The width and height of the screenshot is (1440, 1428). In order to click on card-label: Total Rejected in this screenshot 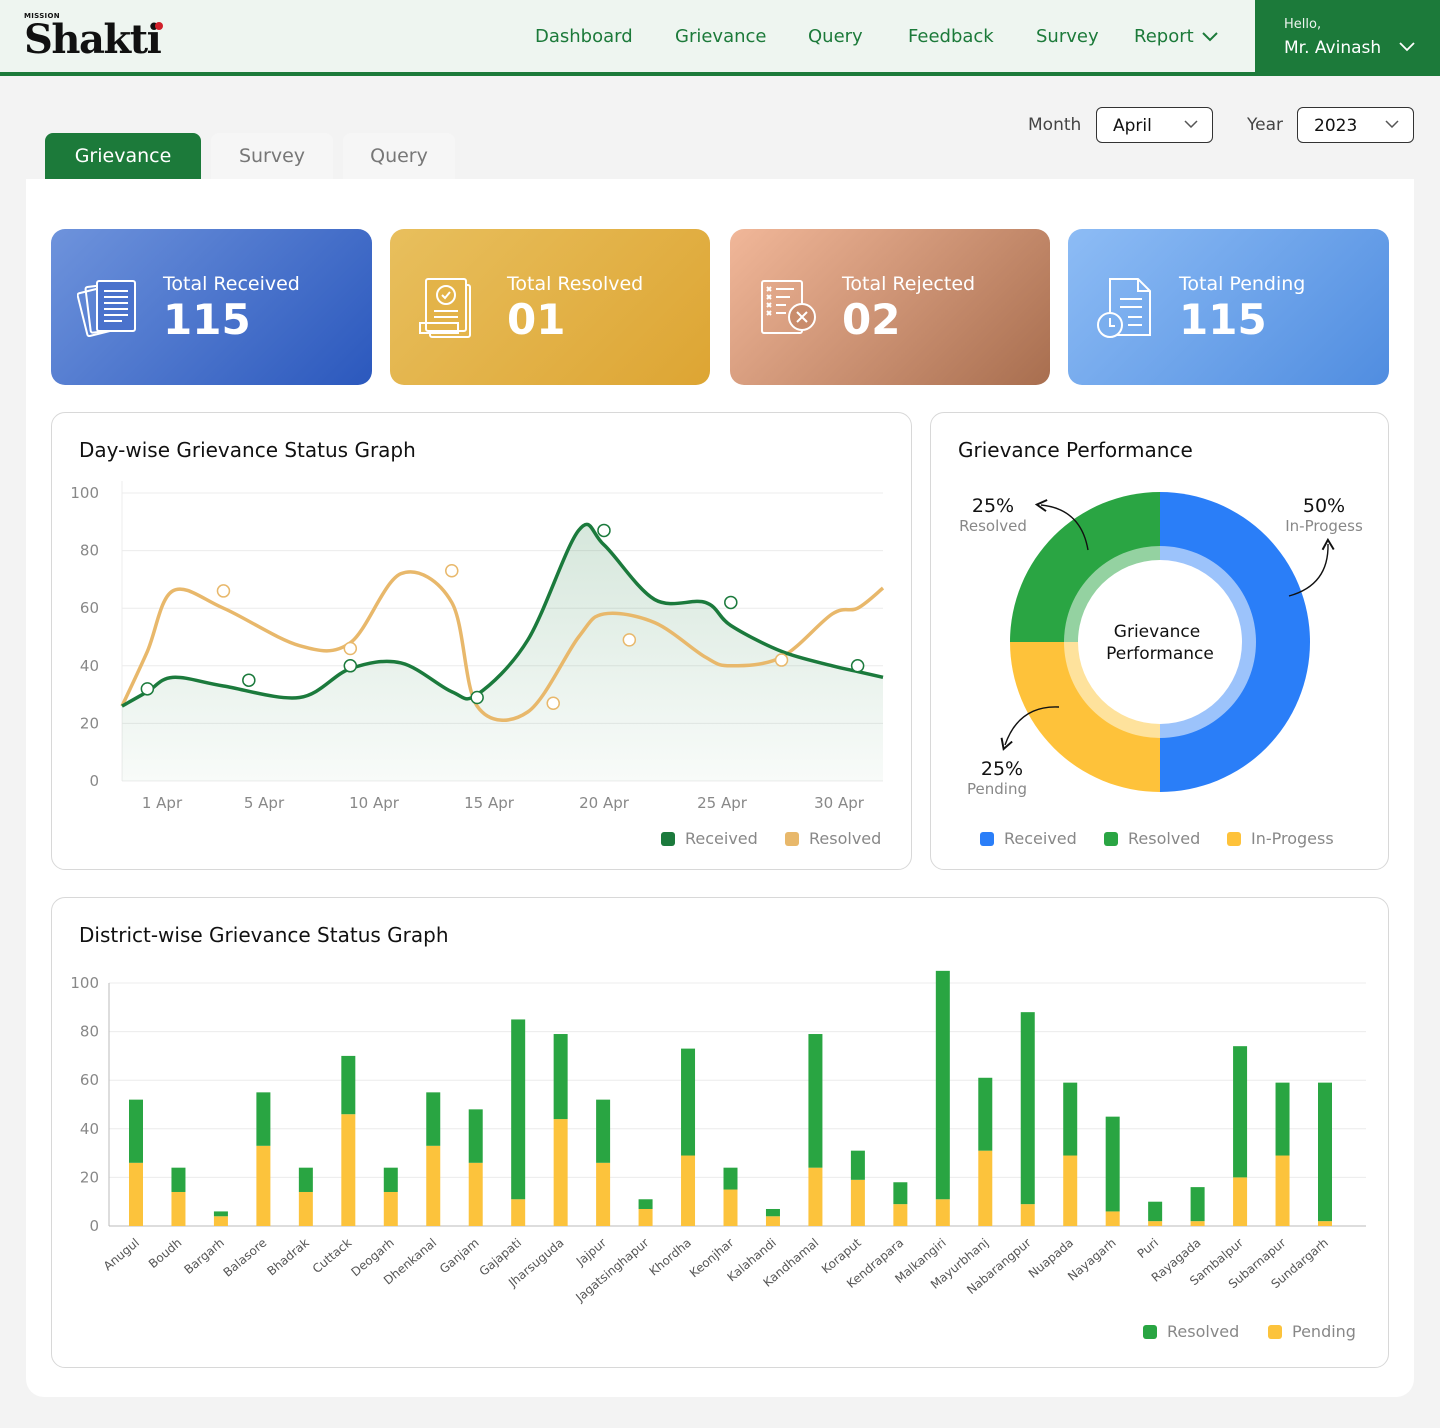, I will do `click(909, 284)`.